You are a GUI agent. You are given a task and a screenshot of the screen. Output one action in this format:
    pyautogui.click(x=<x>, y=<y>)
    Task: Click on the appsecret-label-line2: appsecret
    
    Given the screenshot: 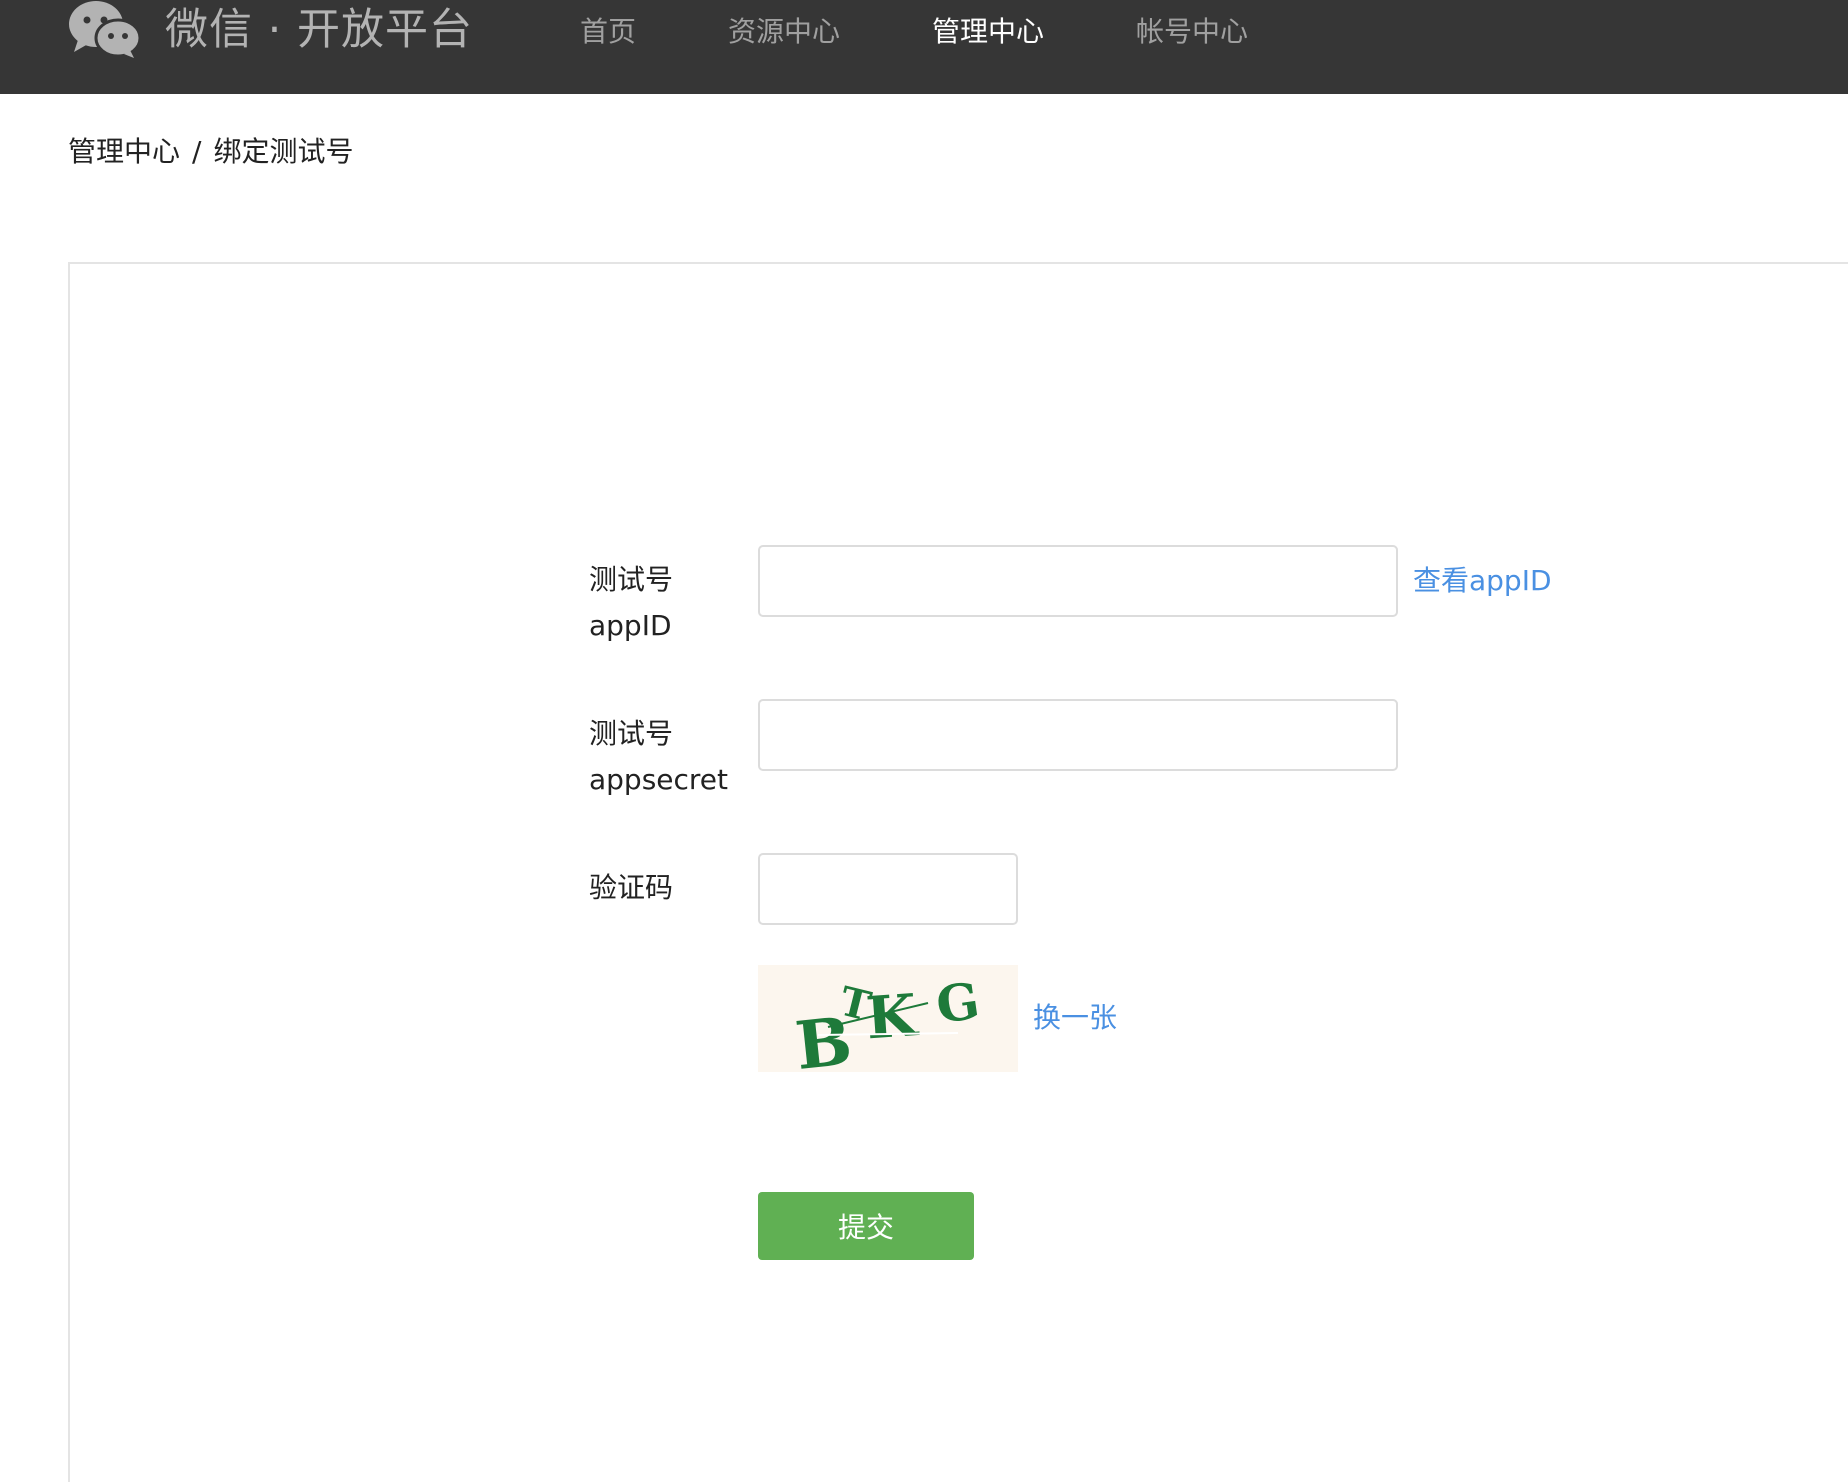 What is the action you would take?
    pyautogui.click(x=659, y=779)
    